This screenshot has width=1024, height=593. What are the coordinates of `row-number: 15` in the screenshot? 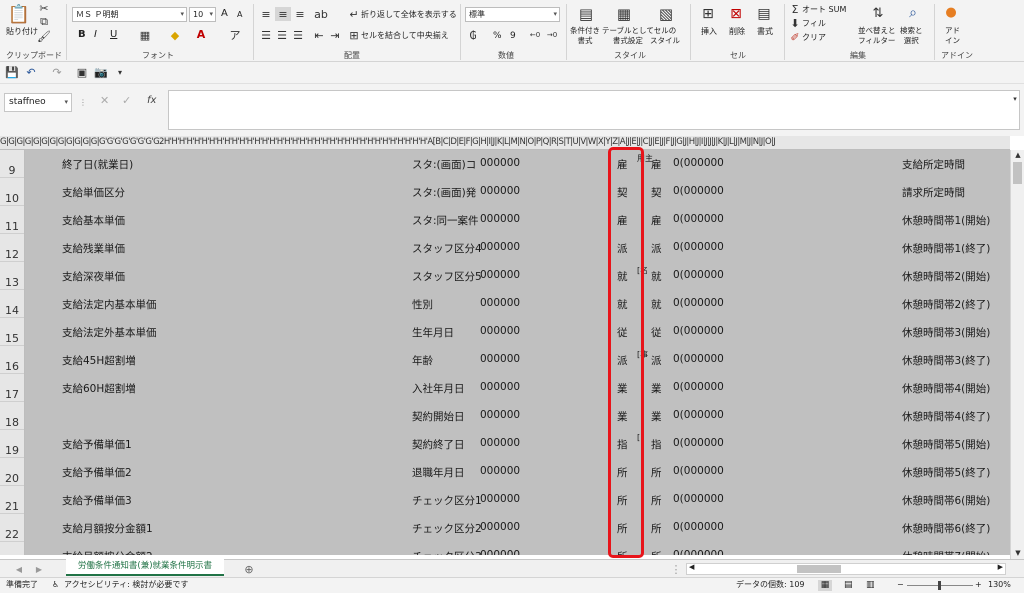 It's located at (12, 338).